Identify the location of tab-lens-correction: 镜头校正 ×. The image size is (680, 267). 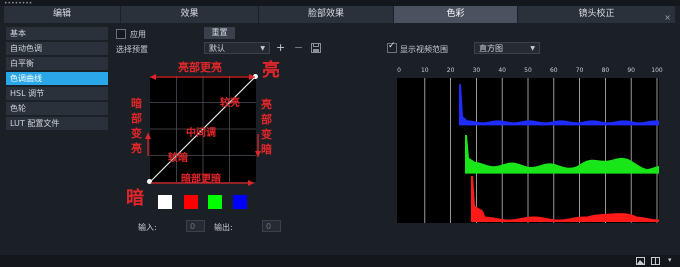
(597, 14).